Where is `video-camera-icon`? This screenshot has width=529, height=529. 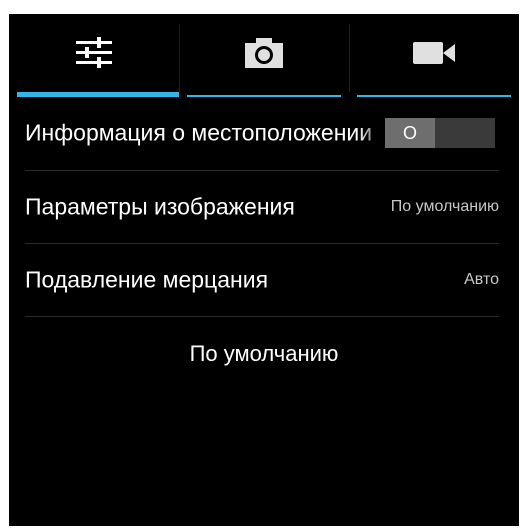 video-camera-icon is located at coordinates (434, 55).